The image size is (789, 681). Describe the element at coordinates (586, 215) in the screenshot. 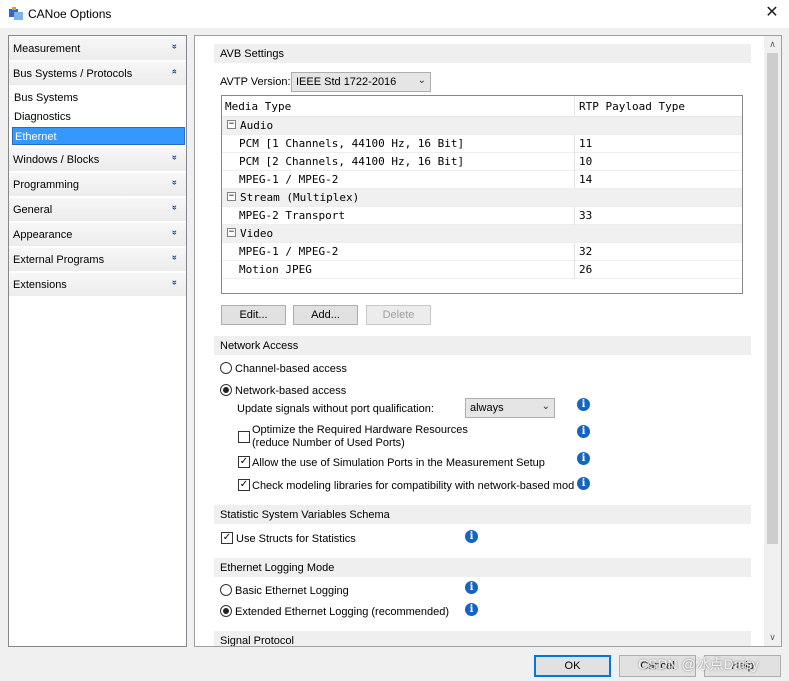

I see `payload-type-cell: 33` at that location.